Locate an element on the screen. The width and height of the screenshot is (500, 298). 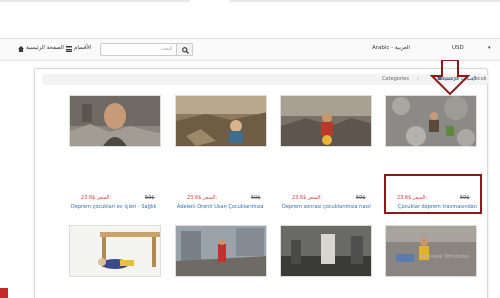
product-title-link: Deprem çocukları ev içleri - Sağlık is located at coordinates (117, 207).